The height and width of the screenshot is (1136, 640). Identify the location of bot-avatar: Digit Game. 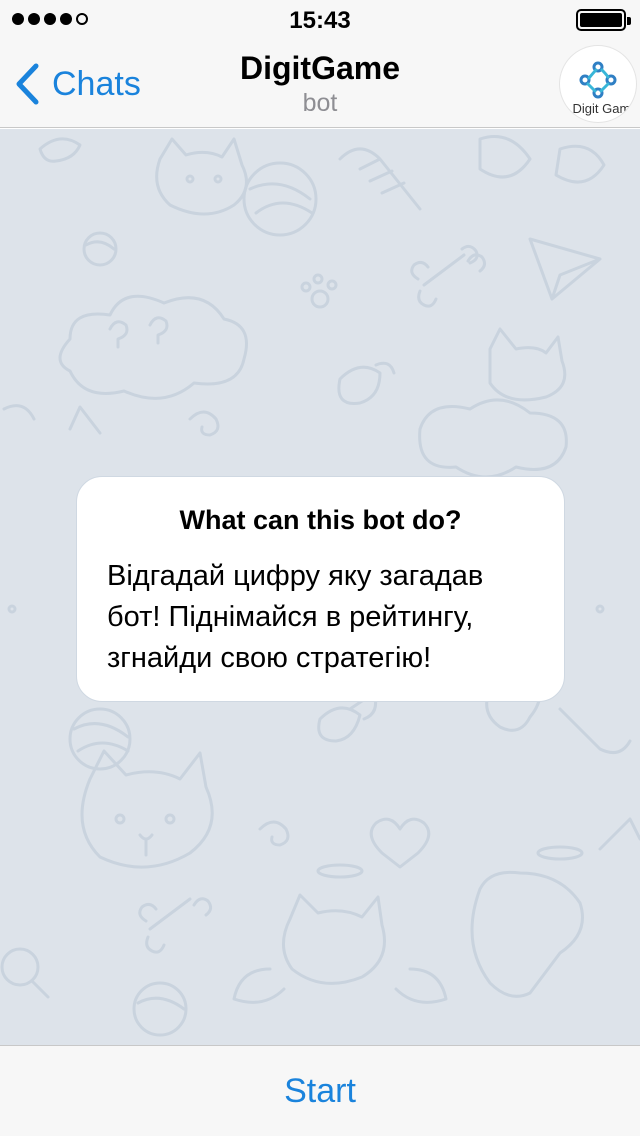
(598, 84).